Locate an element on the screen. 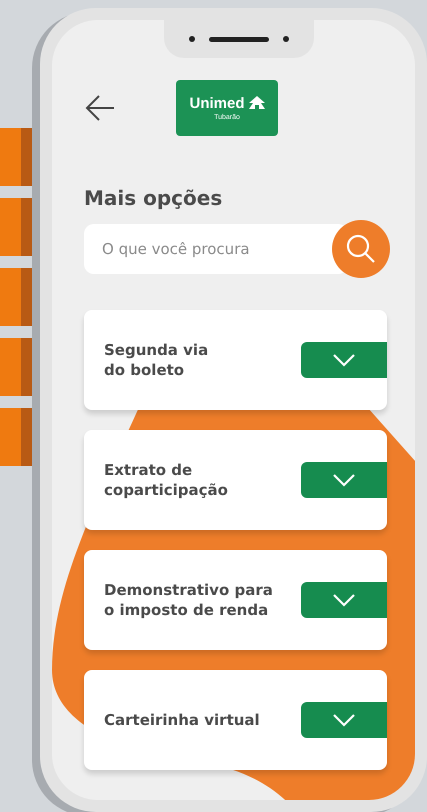 The image size is (427, 812). logo-name: Unimed is located at coordinates (216, 103).